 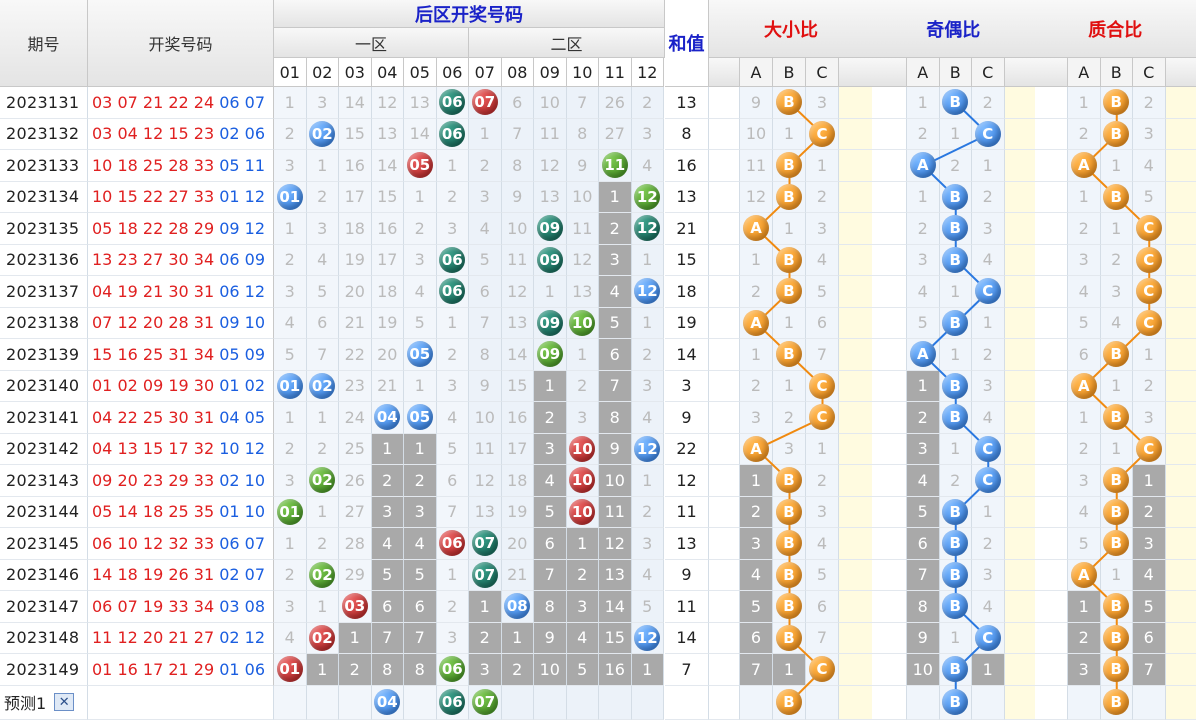 What do you see at coordinates (153, 575) in the screenshot?
I see `front-numbers: 14 18 19 26 31` at bounding box center [153, 575].